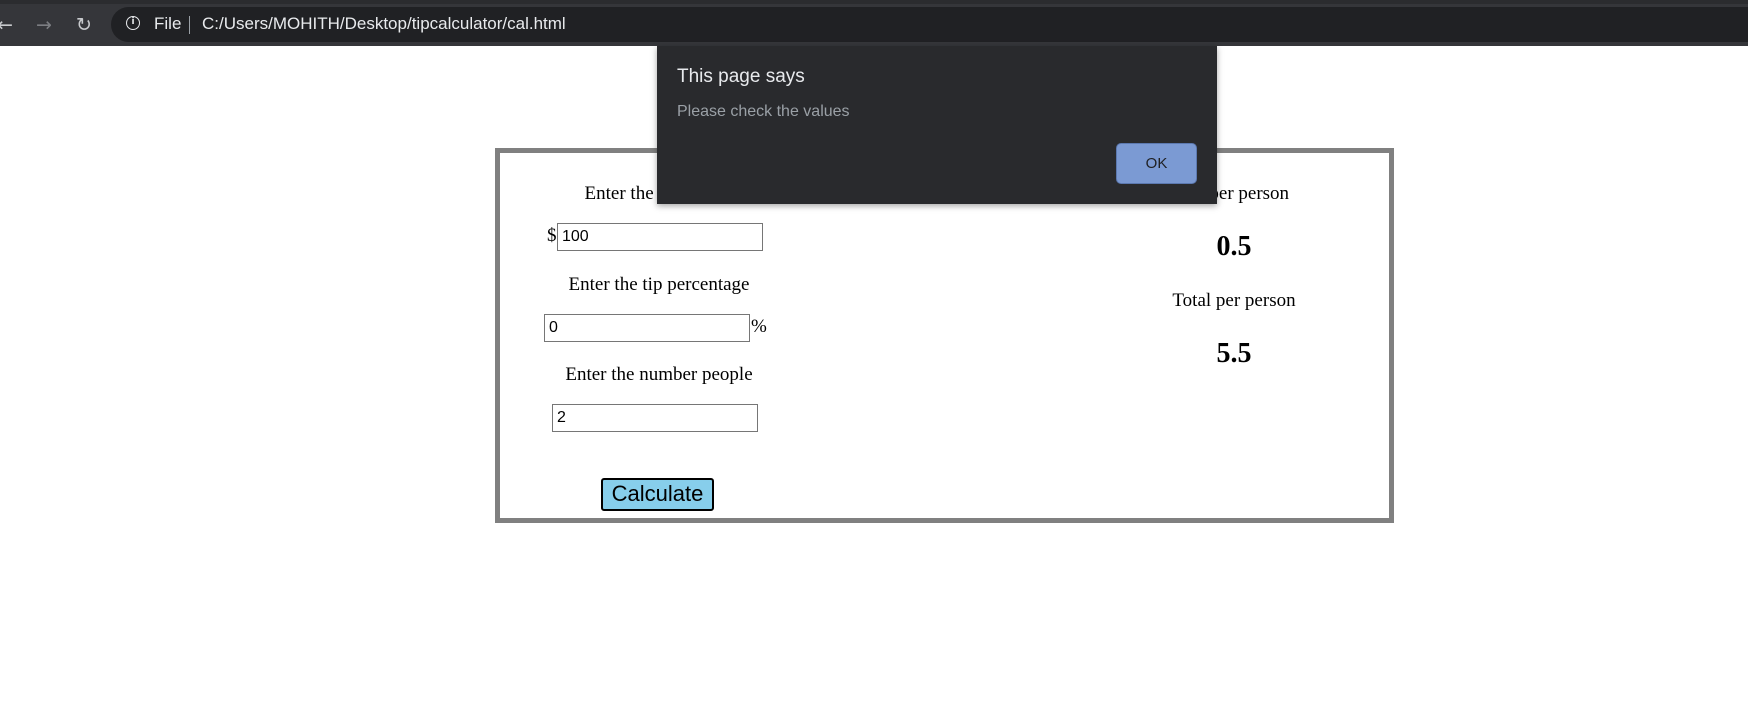  Describe the element at coordinates (647, 328) in the screenshot. I see `tip-percentage-input` at that location.